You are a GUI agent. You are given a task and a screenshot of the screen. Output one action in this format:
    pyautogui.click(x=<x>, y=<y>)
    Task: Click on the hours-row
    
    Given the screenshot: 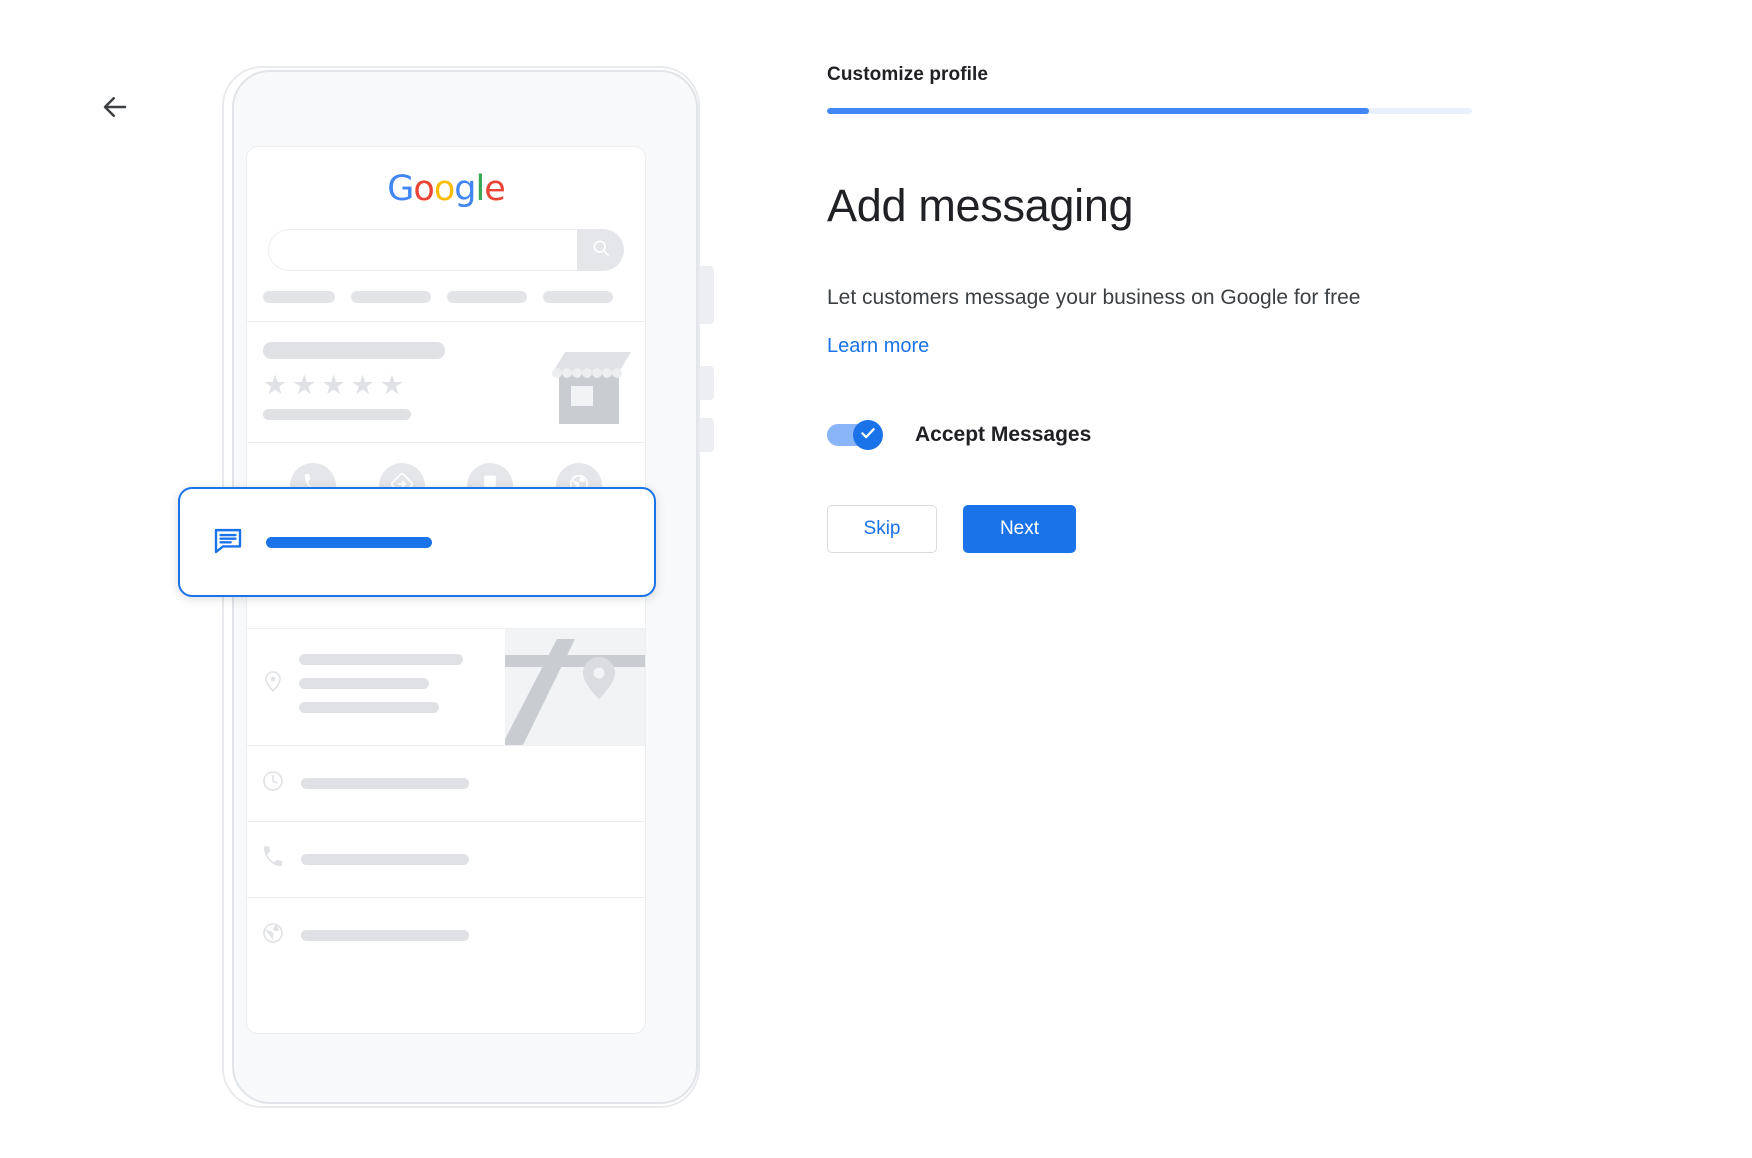 What is the action you would take?
    pyautogui.click(x=446, y=783)
    